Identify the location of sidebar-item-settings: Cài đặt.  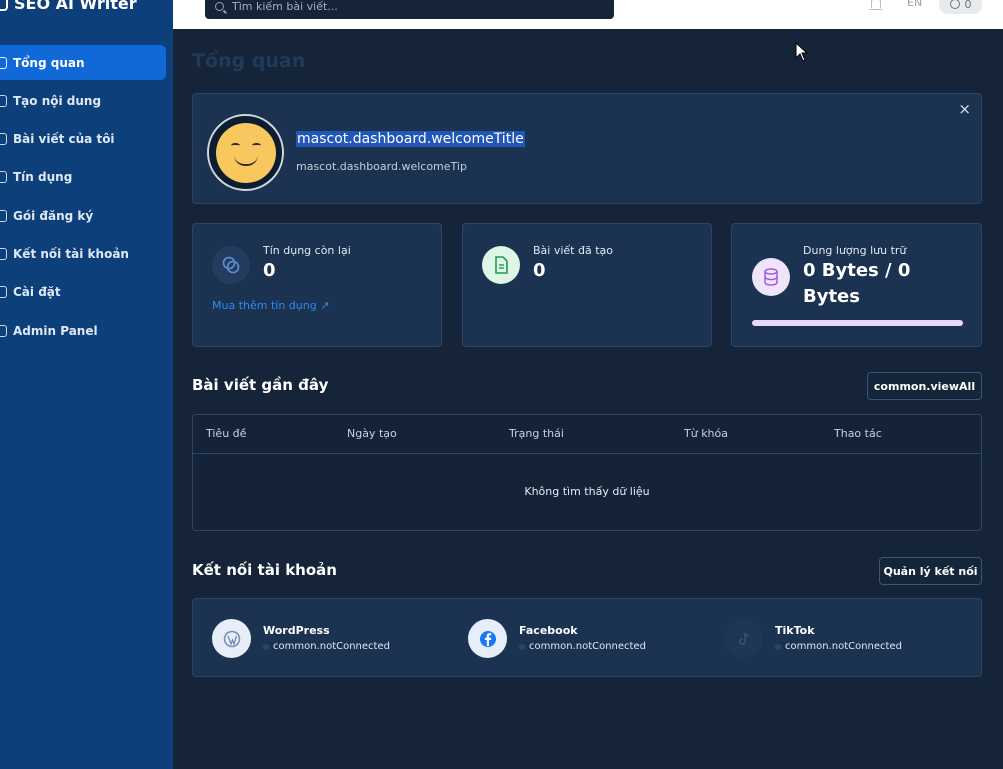
(83, 292).